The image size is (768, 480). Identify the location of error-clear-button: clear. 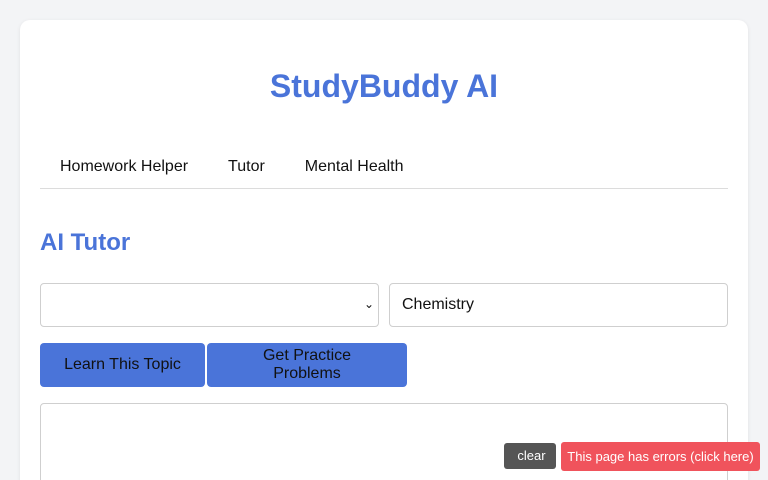
(530, 456).